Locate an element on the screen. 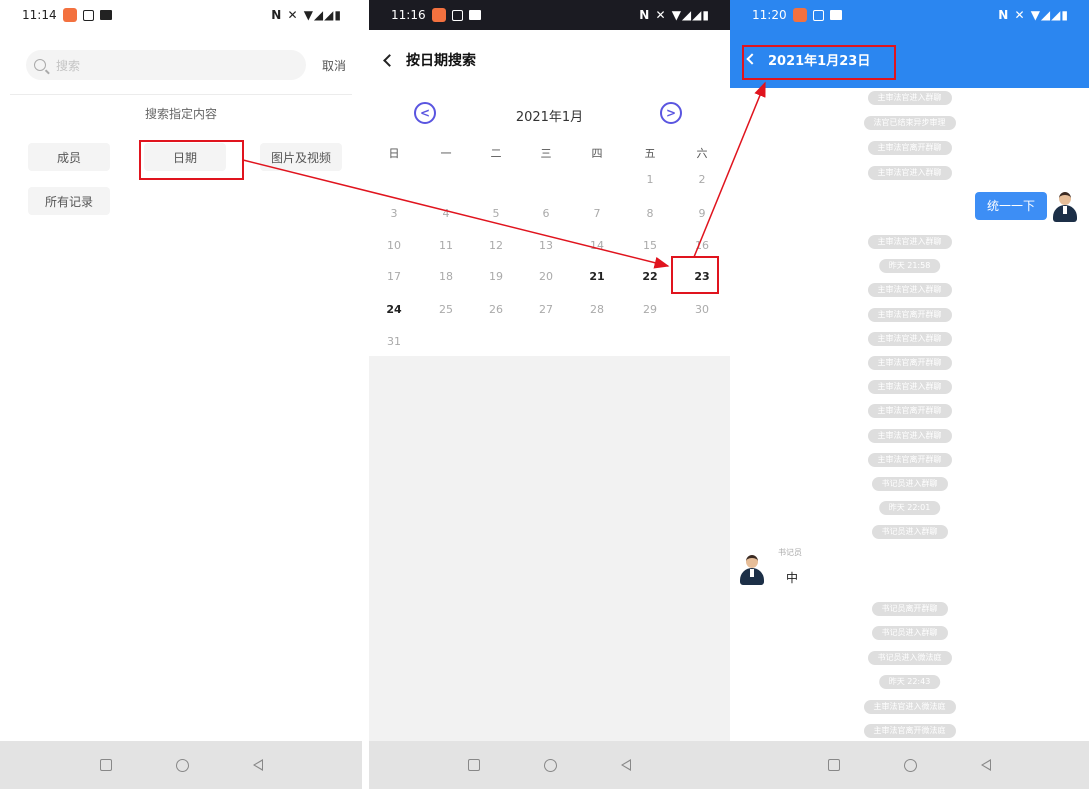 The image size is (1089, 789). my-message-bubble: 统一一下 is located at coordinates (1010, 206).